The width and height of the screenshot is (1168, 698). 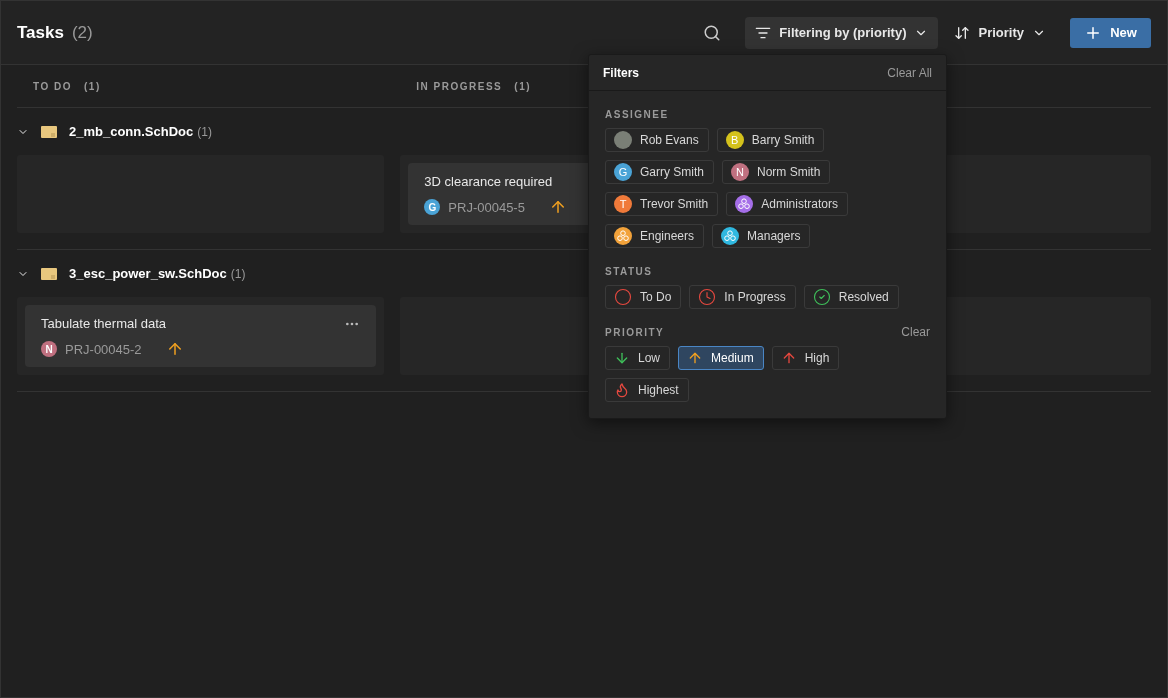 What do you see at coordinates (635, 332) in the screenshot?
I see `section-label: PRIORITY` at bounding box center [635, 332].